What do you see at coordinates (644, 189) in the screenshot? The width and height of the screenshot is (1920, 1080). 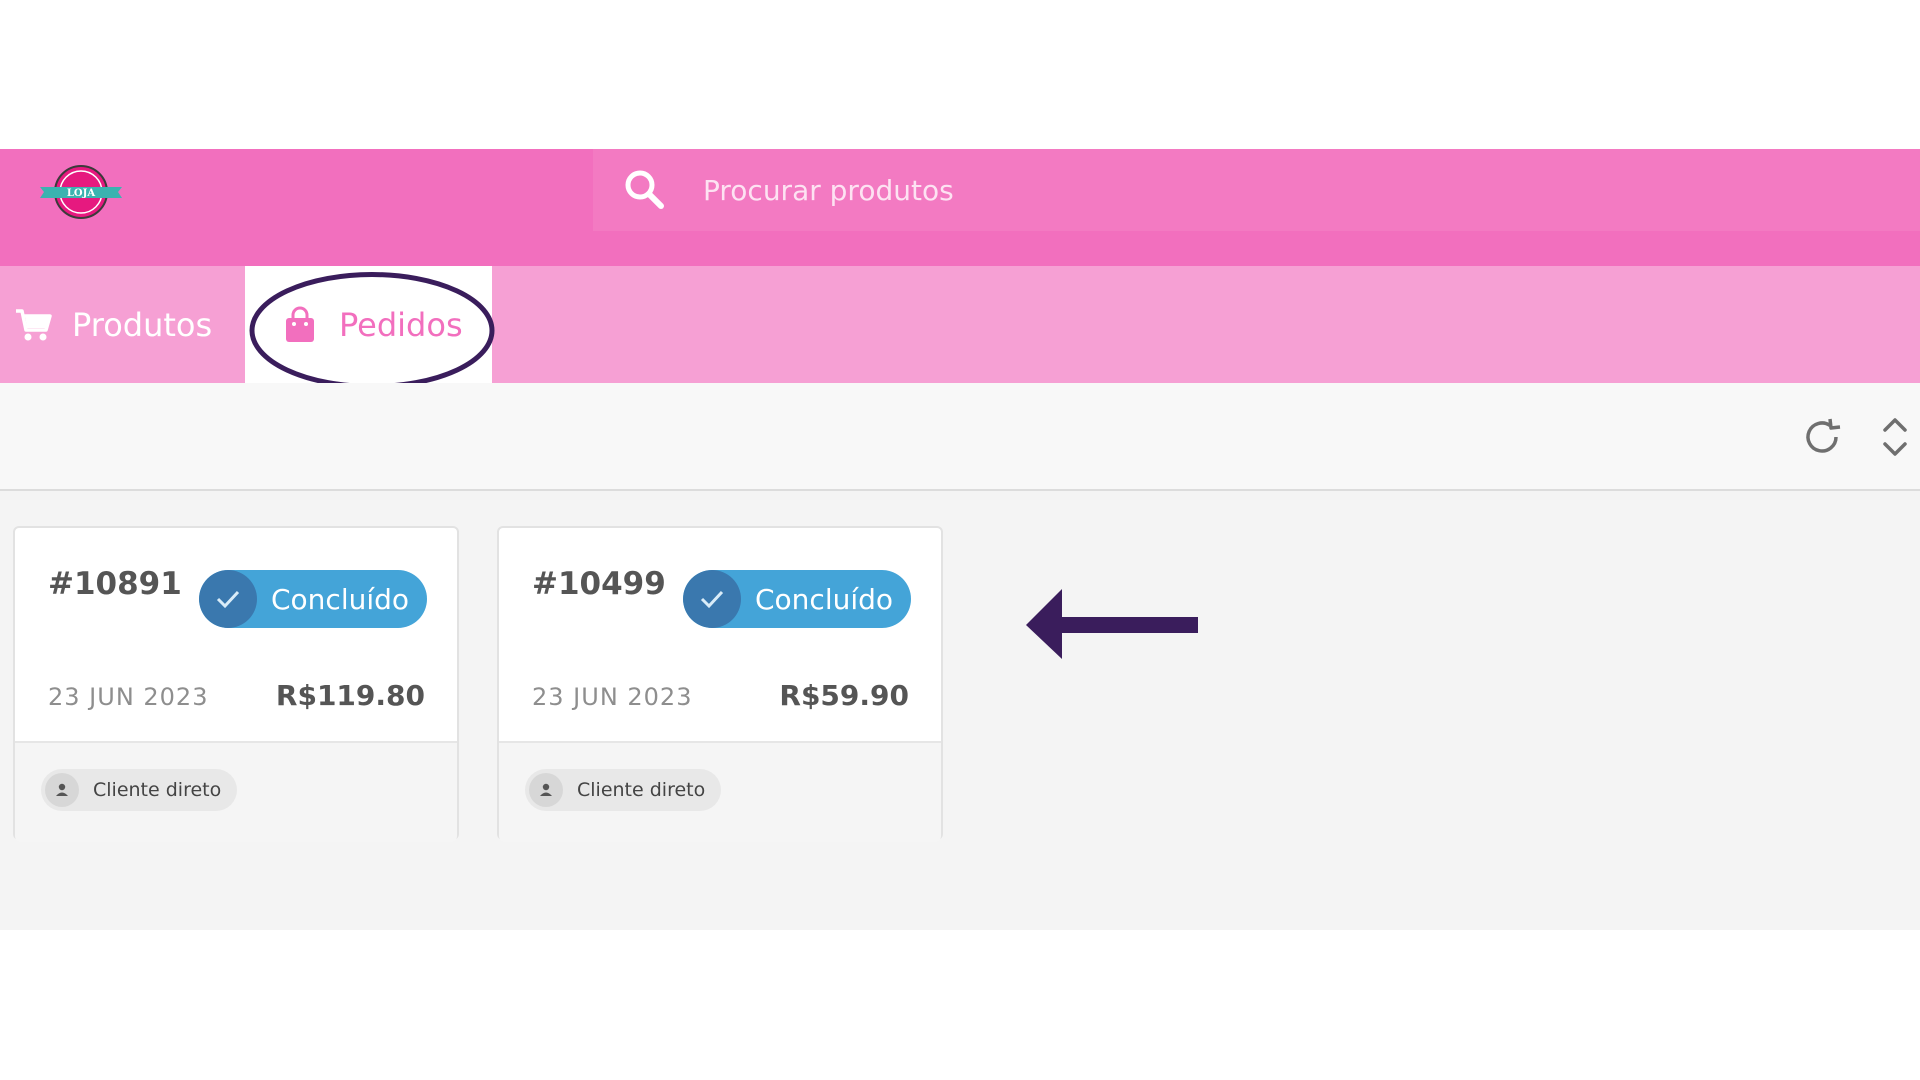 I see `search-icon` at bounding box center [644, 189].